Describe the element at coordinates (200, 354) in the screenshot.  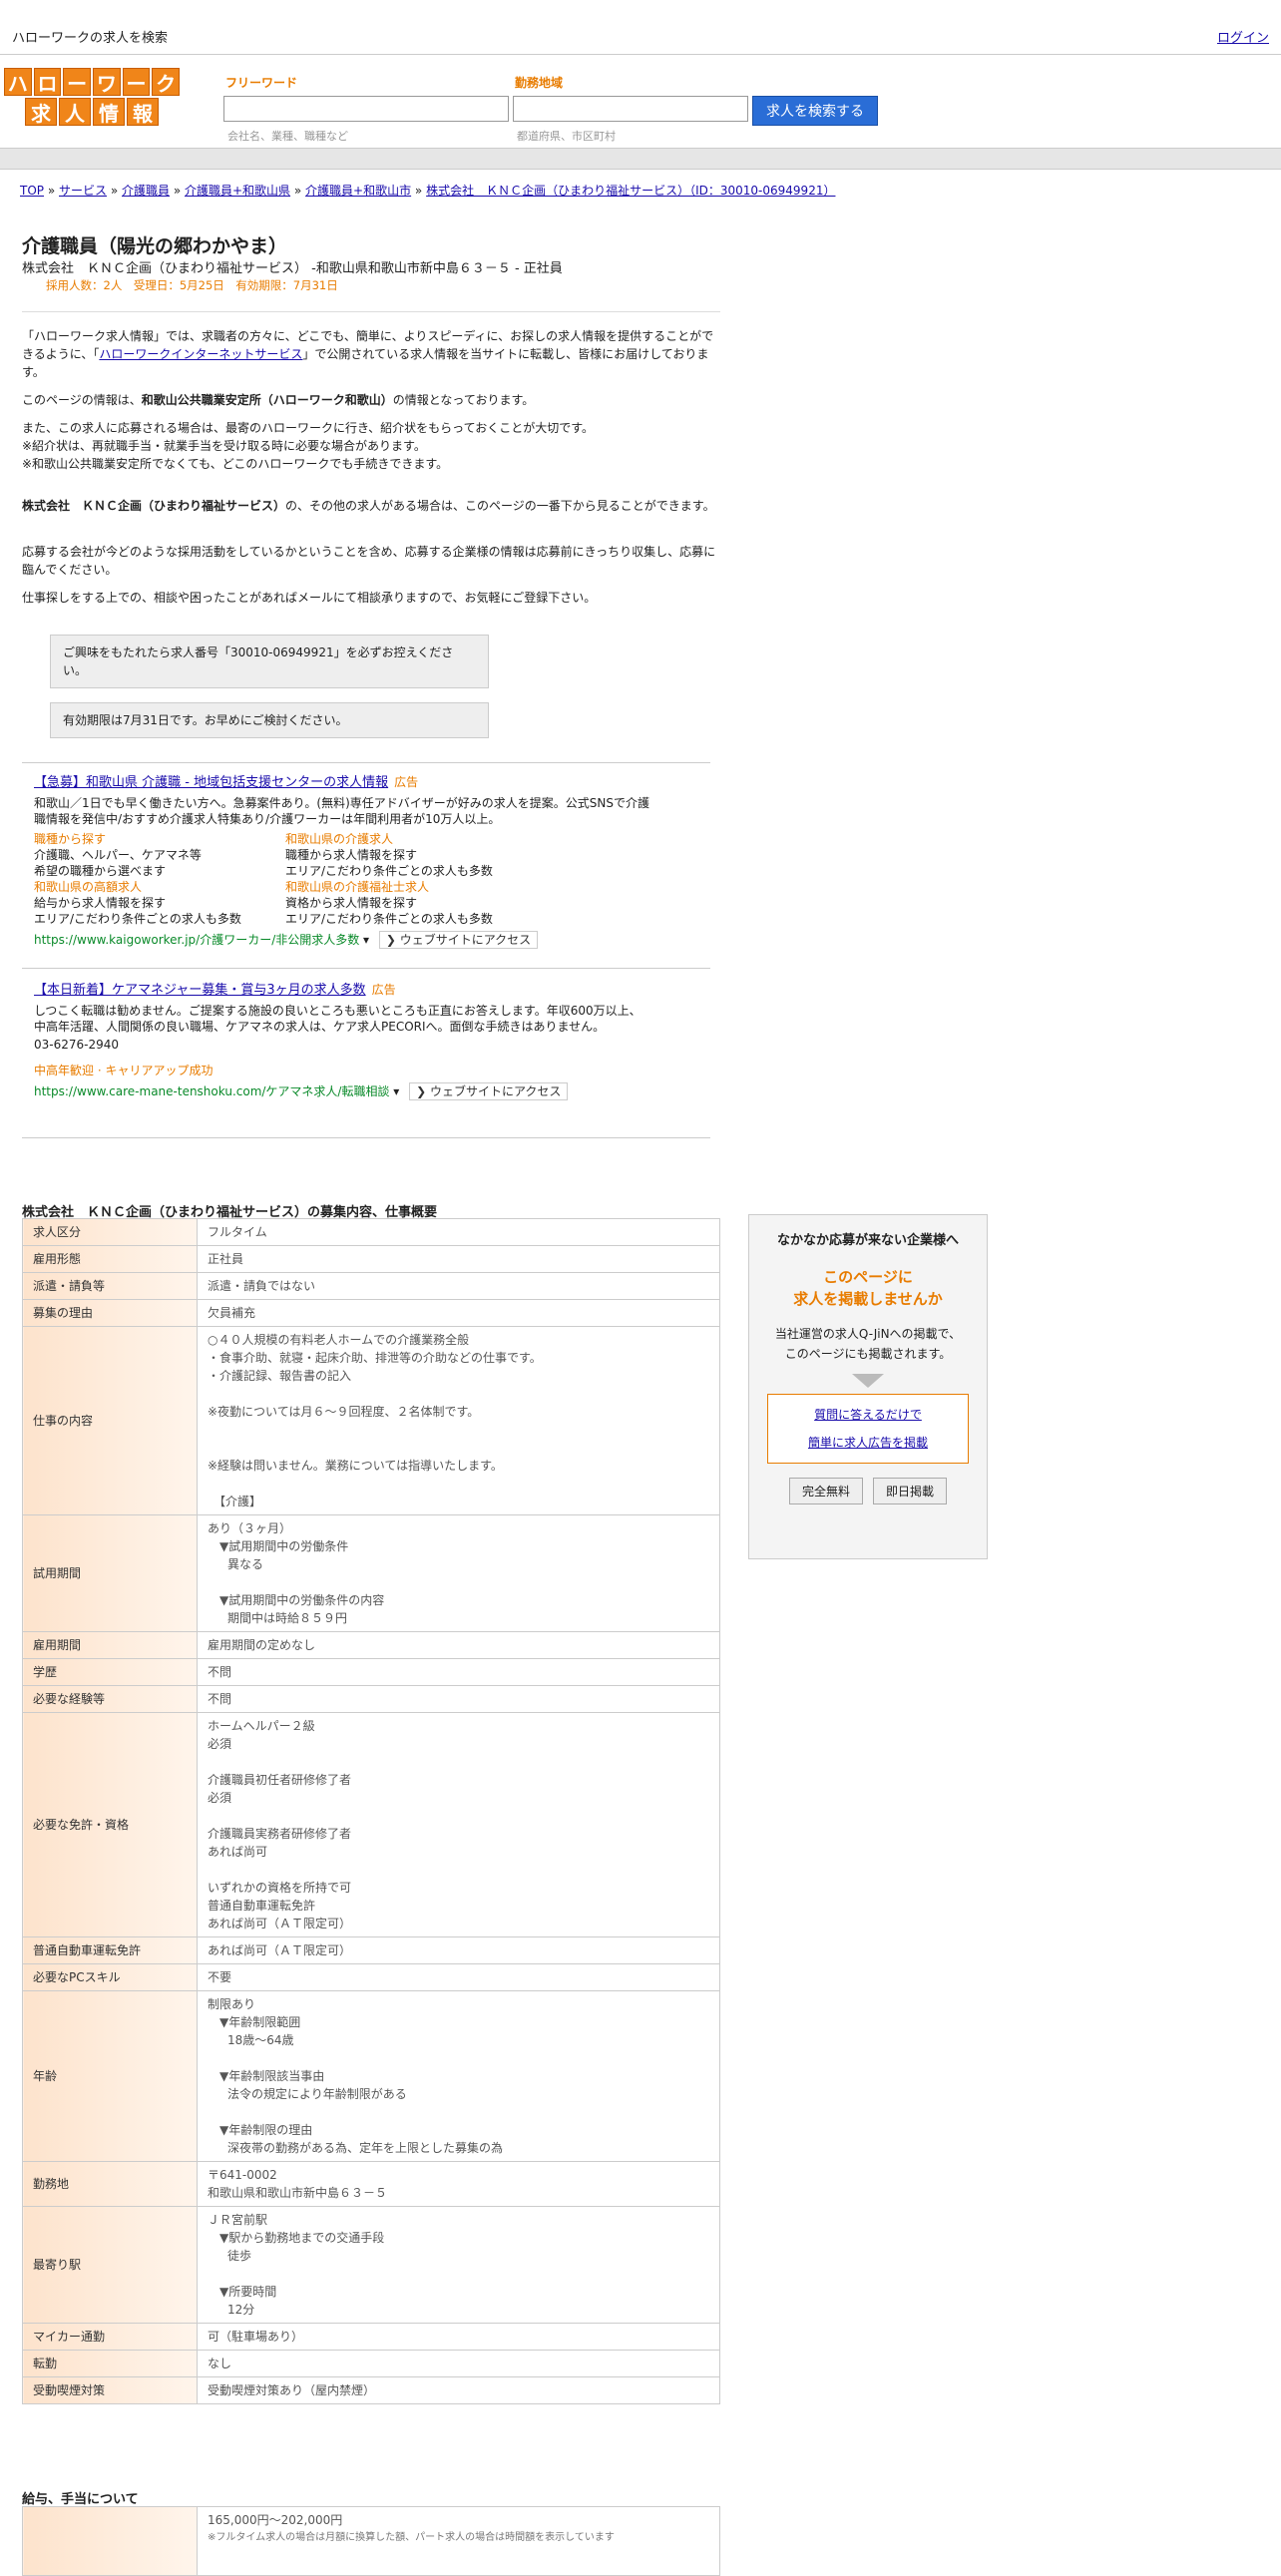
I see `hellowork-internet-link: ハローワークインターネットサービス` at that location.